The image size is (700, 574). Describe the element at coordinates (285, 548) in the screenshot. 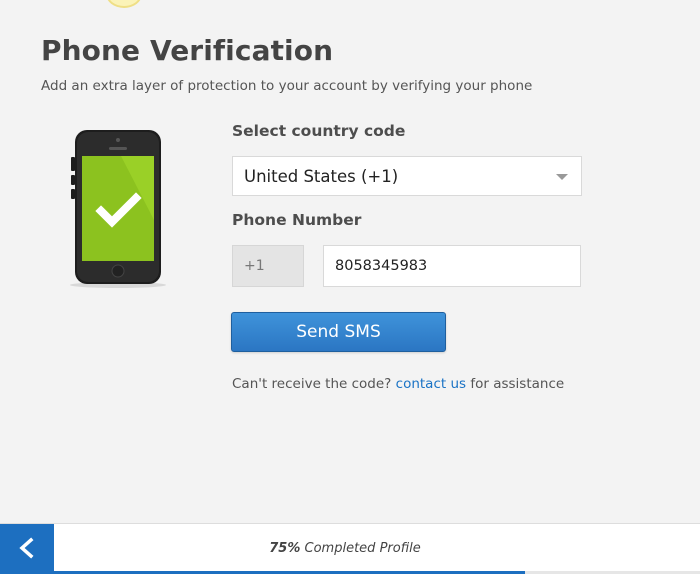

I see `progress-percent: 75%` at that location.